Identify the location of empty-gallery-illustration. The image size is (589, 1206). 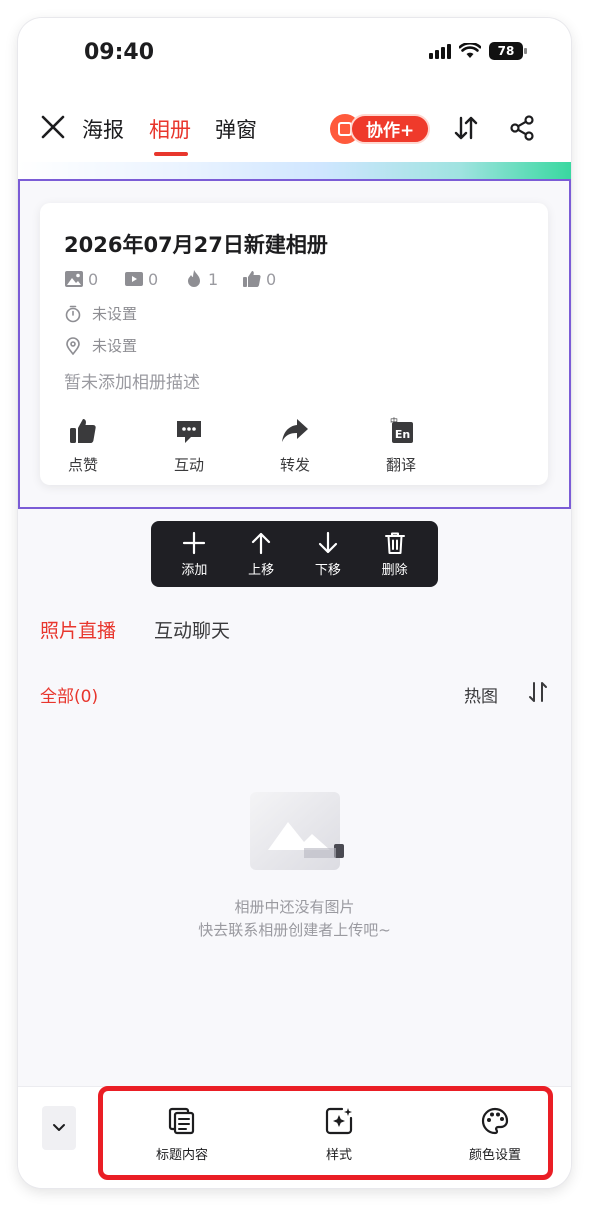
(297, 831).